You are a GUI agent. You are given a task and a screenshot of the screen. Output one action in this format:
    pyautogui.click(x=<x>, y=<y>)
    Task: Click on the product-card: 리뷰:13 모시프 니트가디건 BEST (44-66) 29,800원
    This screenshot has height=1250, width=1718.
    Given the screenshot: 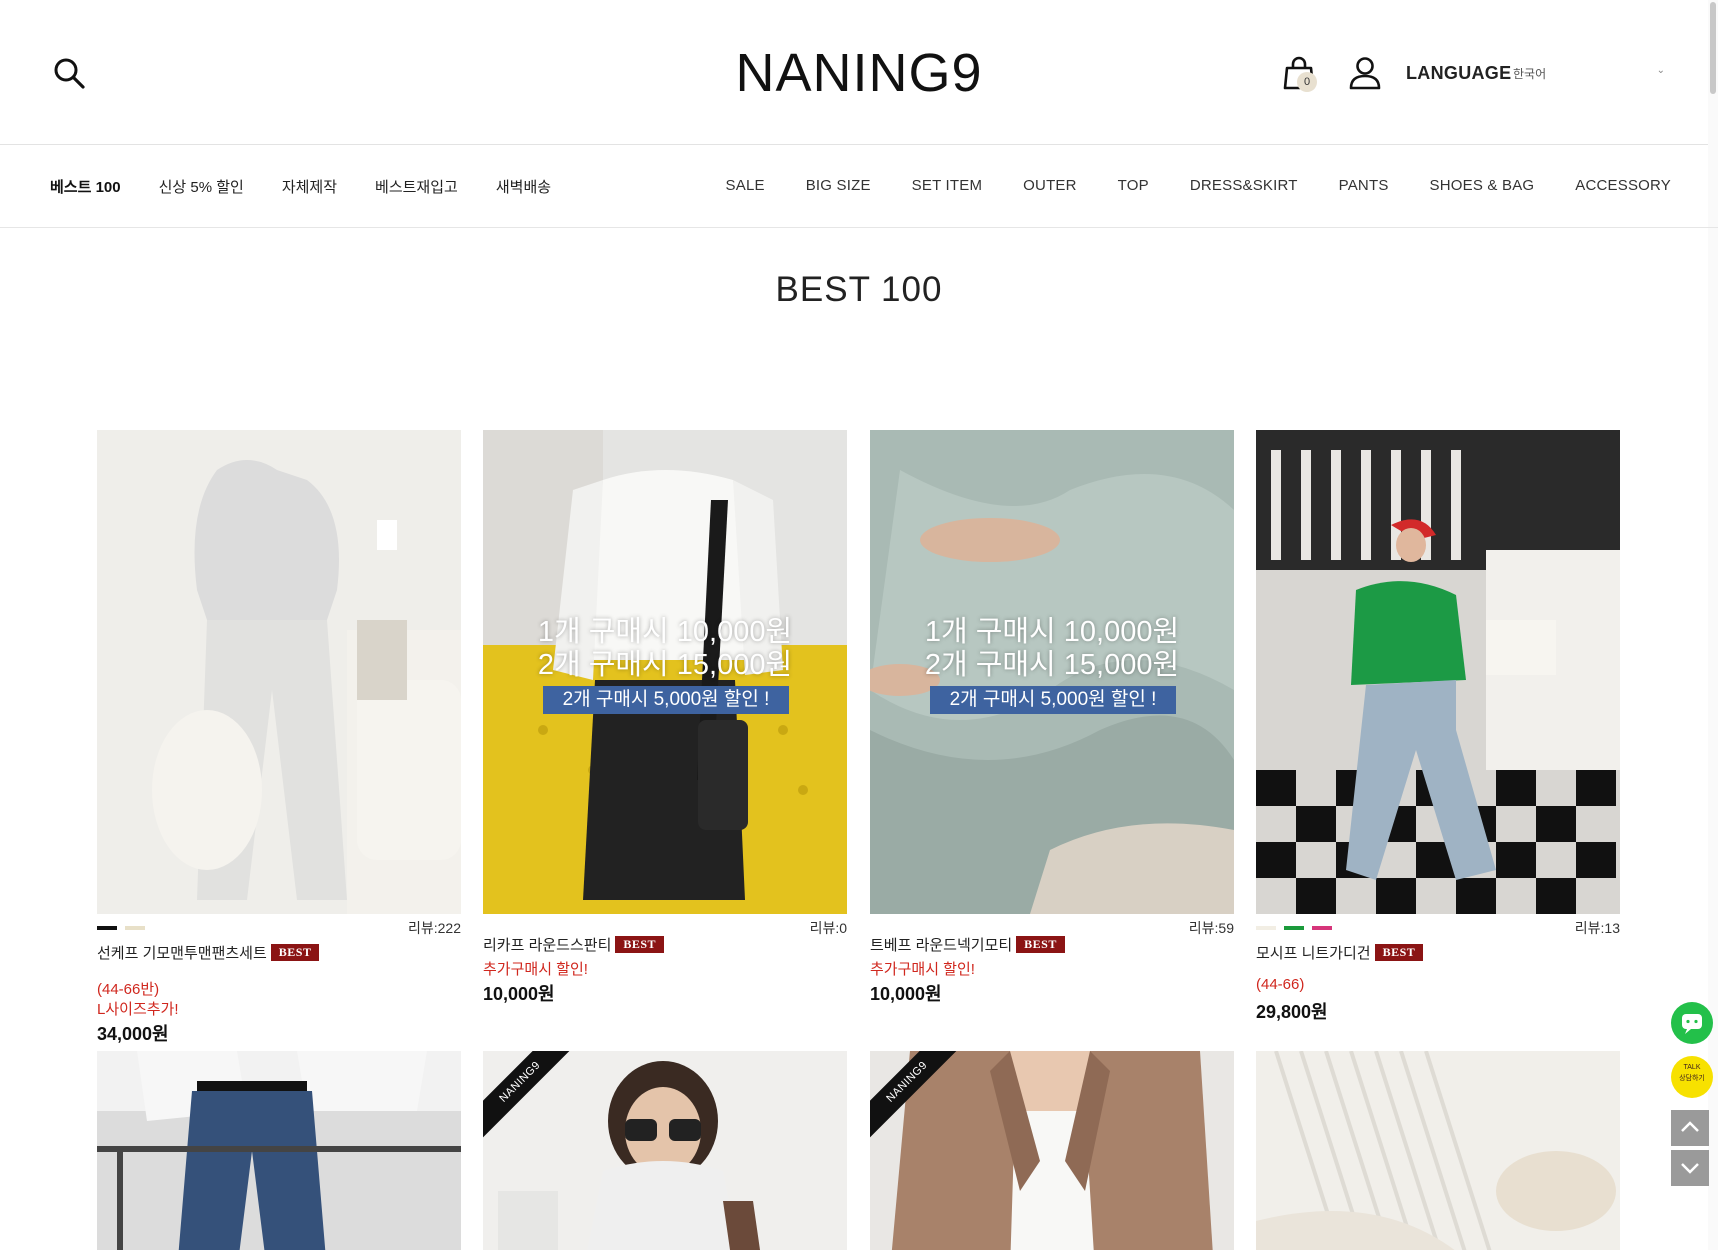 What is the action you would take?
    pyautogui.click(x=1438, y=726)
    